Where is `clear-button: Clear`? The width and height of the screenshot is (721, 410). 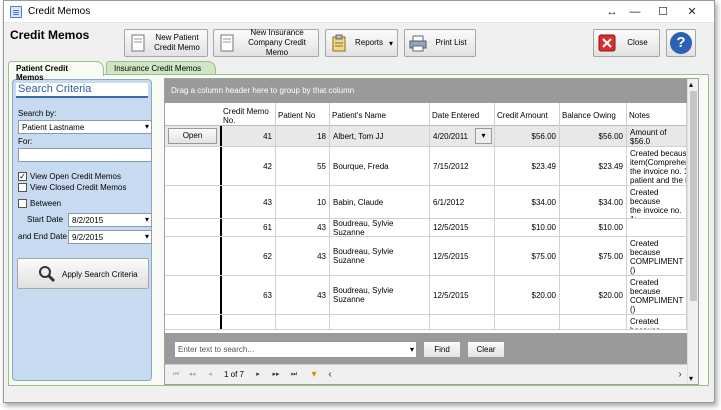
clear-button: Clear is located at coordinates (486, 349).